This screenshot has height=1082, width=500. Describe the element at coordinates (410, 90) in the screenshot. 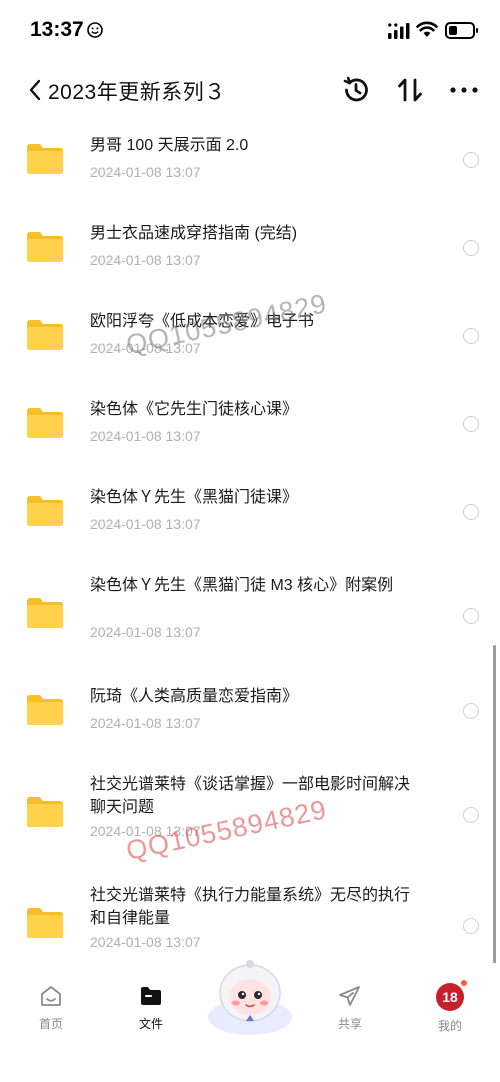

I see `sort-icon` at that location.